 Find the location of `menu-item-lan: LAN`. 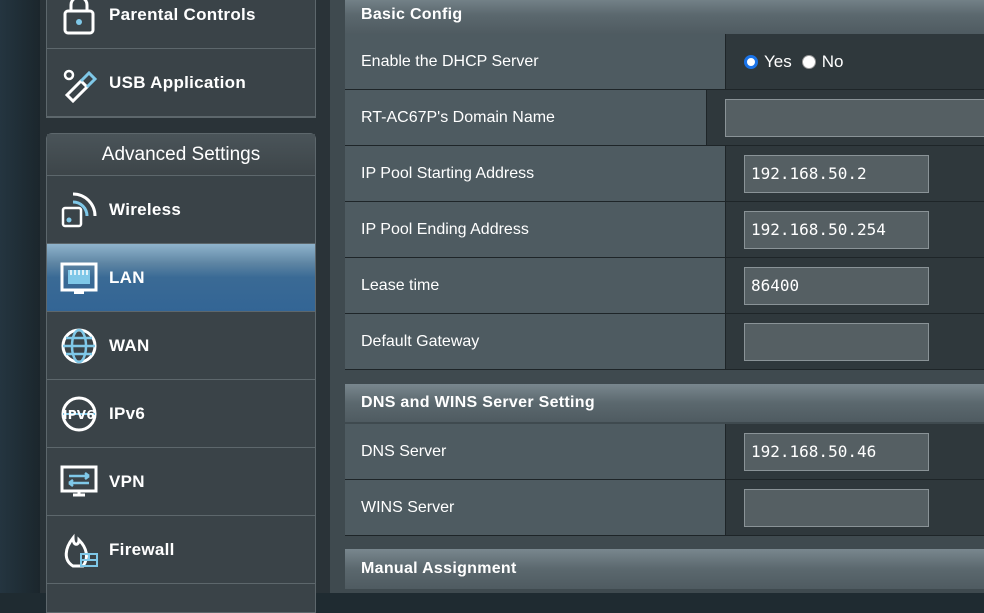

menu-item-lan: LAN is located at coordinates (181, 278).